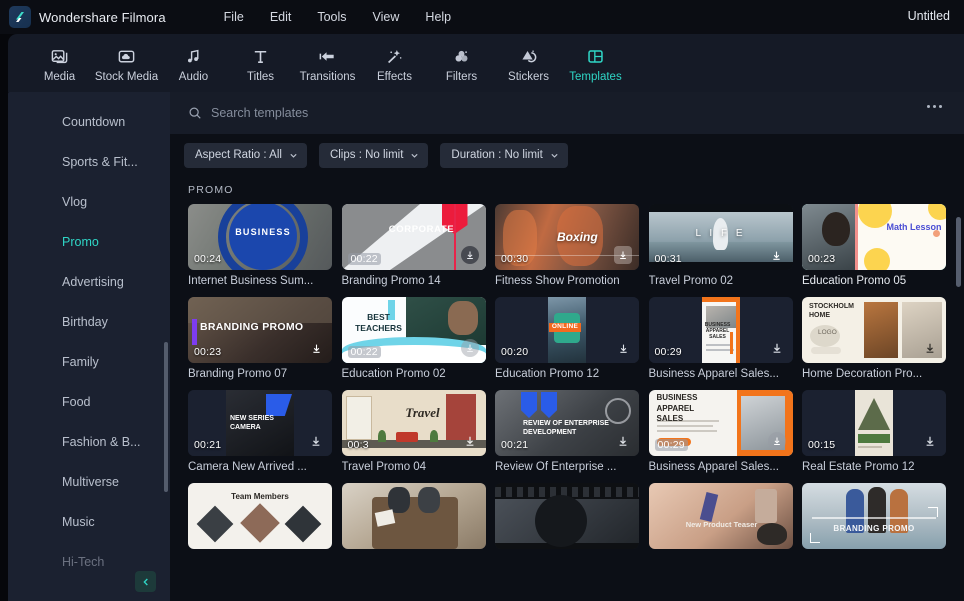  Describe the element at coordinates (193, 63) in the screenshot. I see `toolbar-tab-audio: Audio` at that location.